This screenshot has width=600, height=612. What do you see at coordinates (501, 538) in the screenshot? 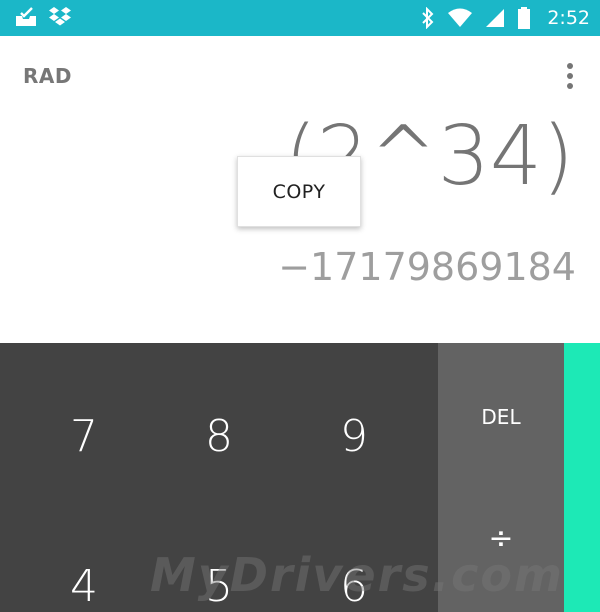
I see `divide-button: ÷` at bounding box center [501, 538].